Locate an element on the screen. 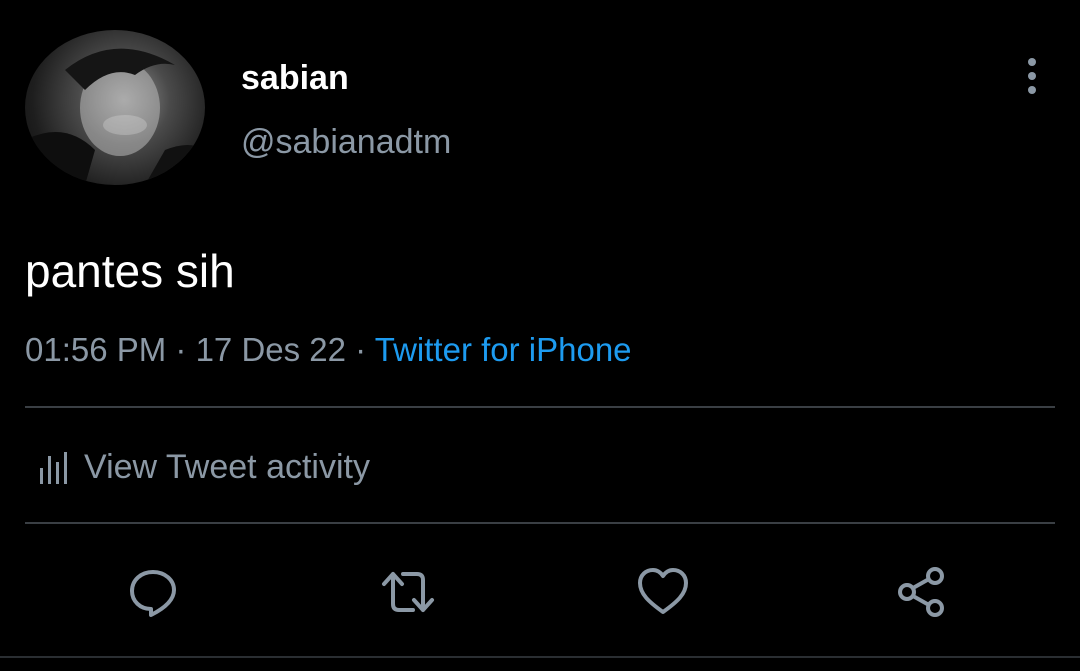 The image size is (1080, 671). reply-icon is located at coordinates (153, 593).